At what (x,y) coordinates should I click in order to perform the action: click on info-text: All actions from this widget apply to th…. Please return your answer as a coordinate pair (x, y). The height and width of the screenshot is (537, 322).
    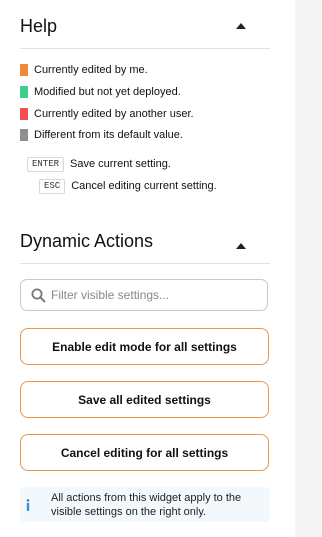
    Looking at the image, I should click on (146, 505).